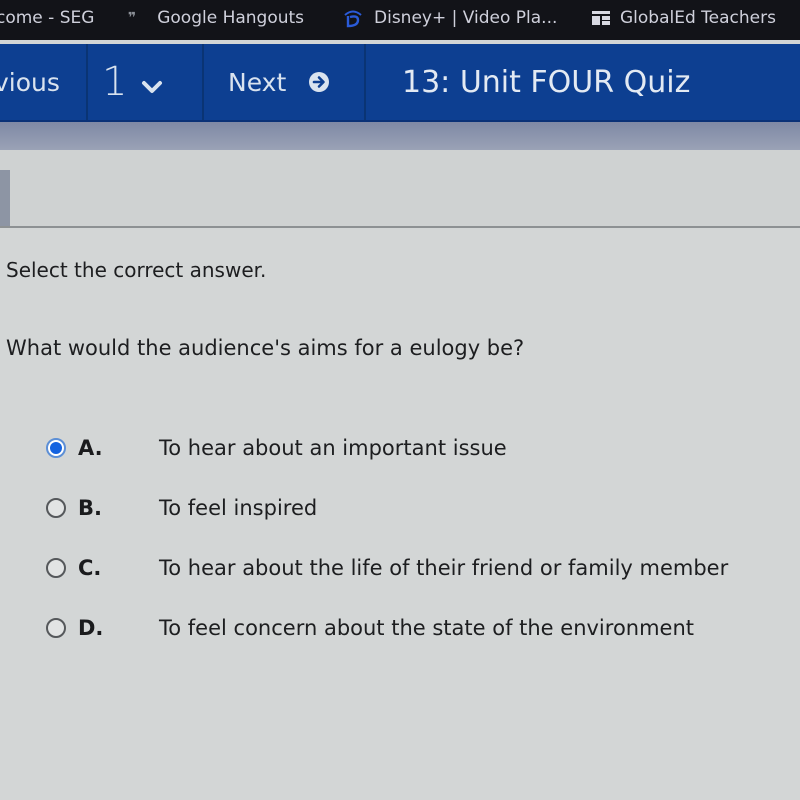 The image size is (800, 800). What do you see at coordinates (319, 82) in the screenshot?
I see `arrow-right-circle-icon` at bounding box center [319, 82].